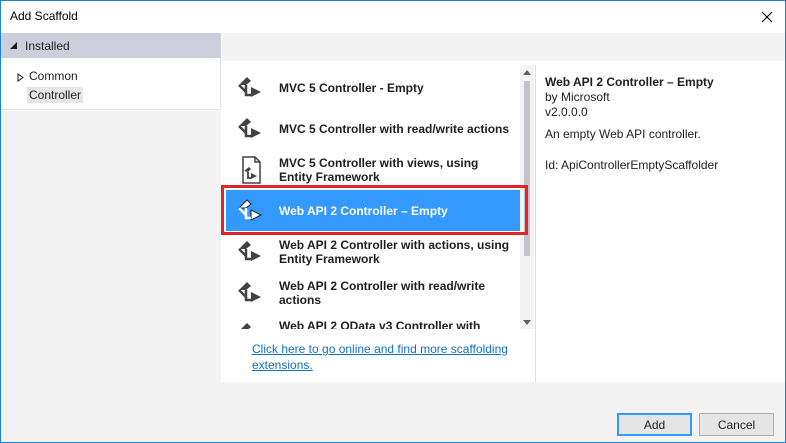 Image resolution: width=786 pixels, height=443 pixels. Describe the element at coordinates (55, 95) in the screenshot. I see `tree-item-label: Controller` at that location.